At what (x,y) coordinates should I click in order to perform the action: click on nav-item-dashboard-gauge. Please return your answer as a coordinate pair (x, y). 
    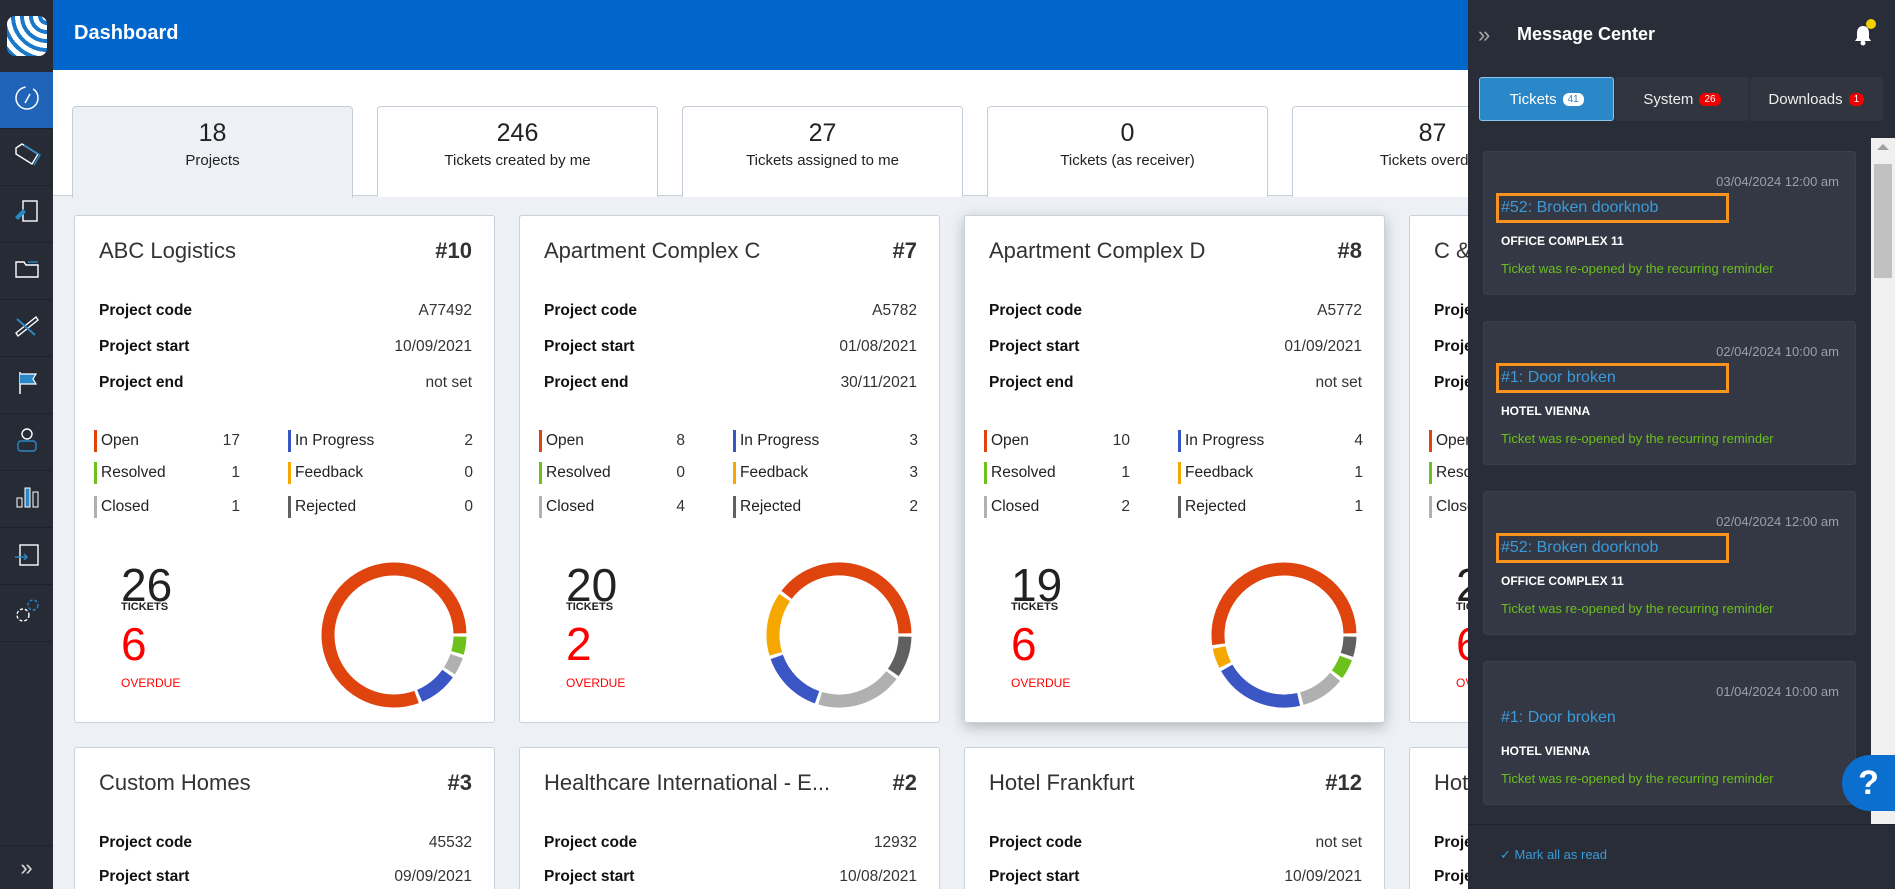
    Looking at the image, I should click on (26, 100).